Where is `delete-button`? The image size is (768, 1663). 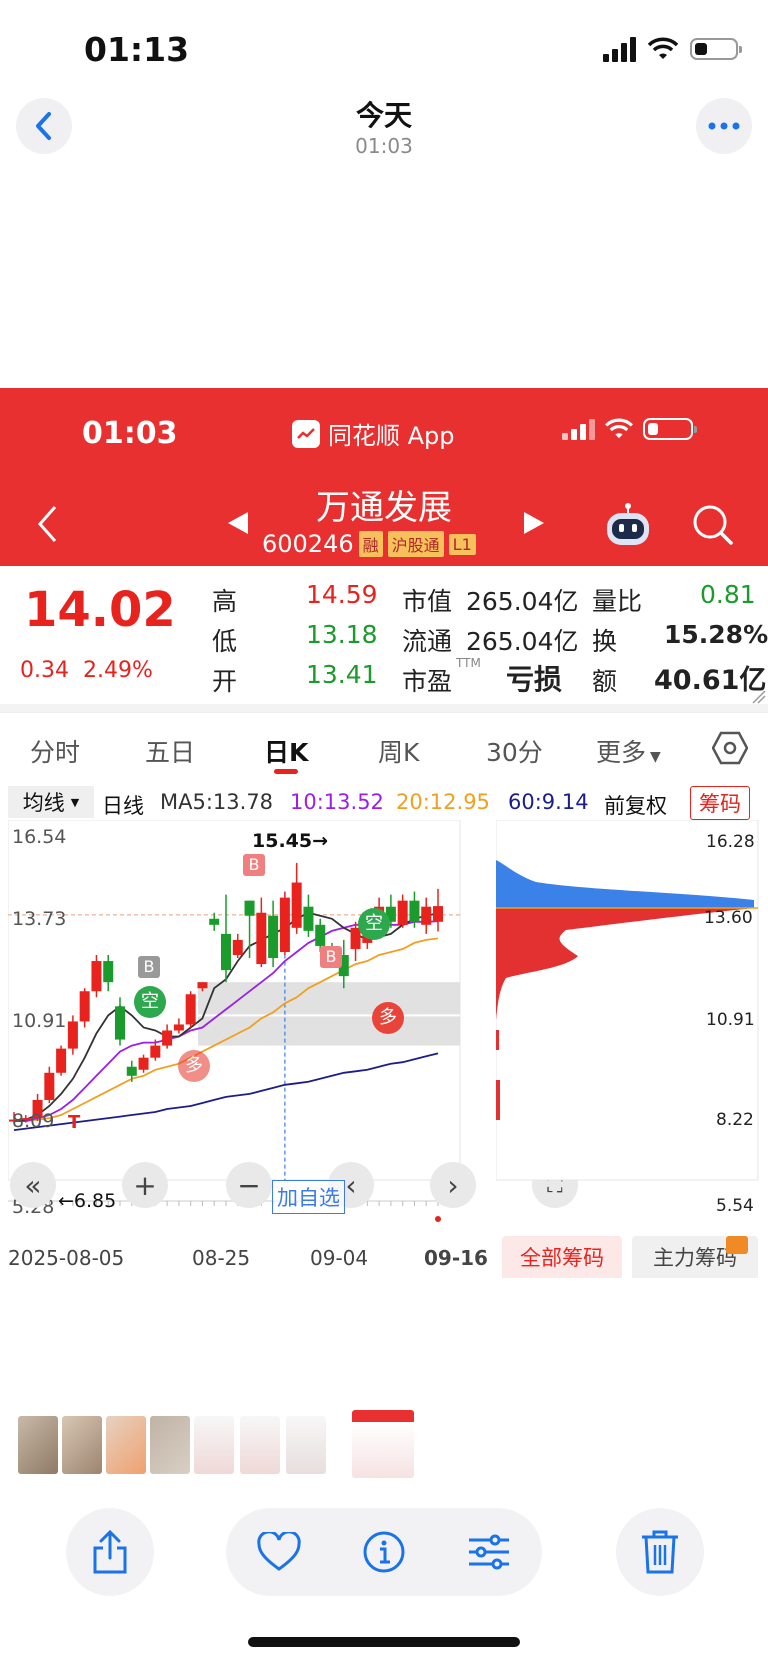 delete-button is located at coordinates (660, 1552).